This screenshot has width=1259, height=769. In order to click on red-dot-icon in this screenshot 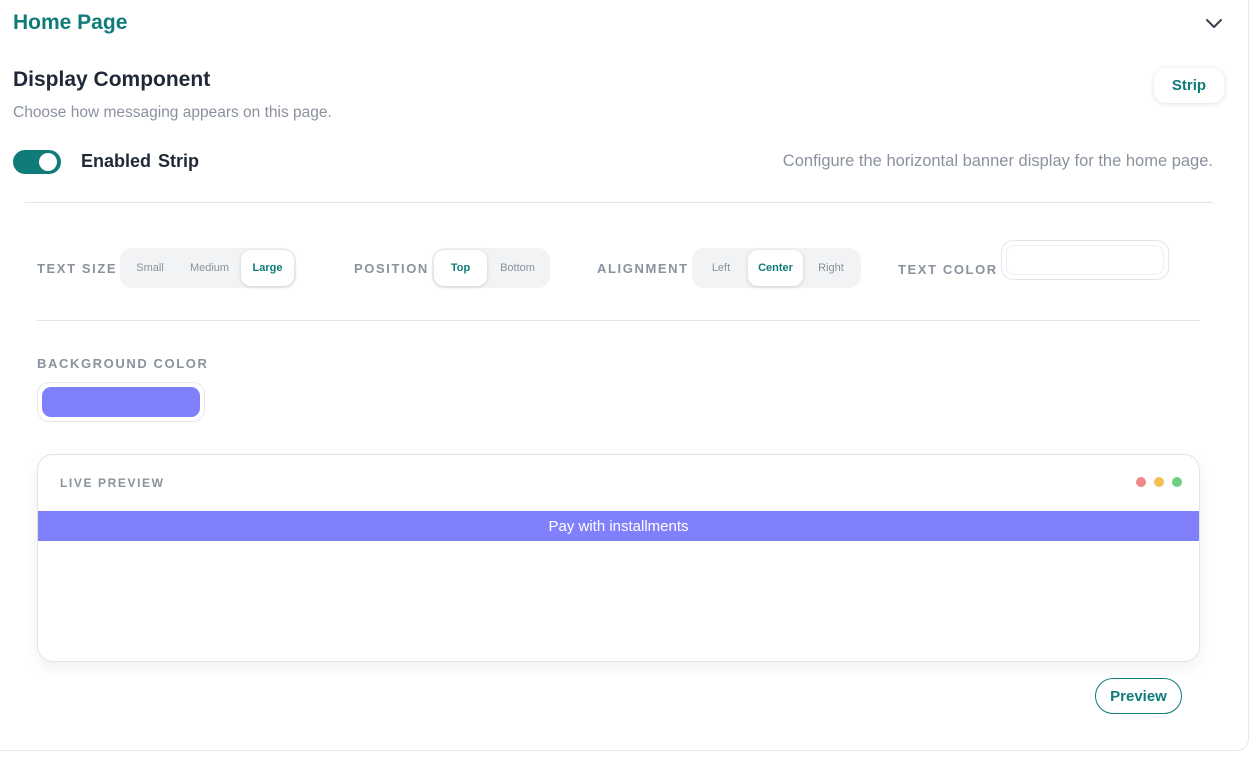, I will do `click(1141, 482)`.